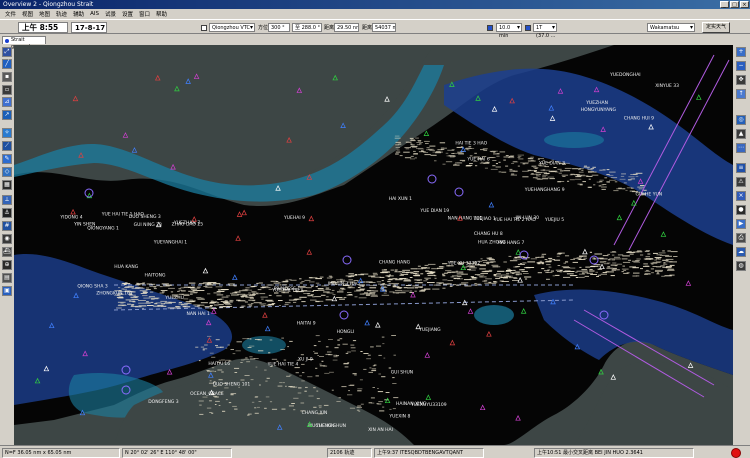 Image resolution: width=750 pixels, height=458 pixels. What do you see at coordinates (744, 4) in the screenshot?
I see `close-button: ×` at bounding box center [744, 4].